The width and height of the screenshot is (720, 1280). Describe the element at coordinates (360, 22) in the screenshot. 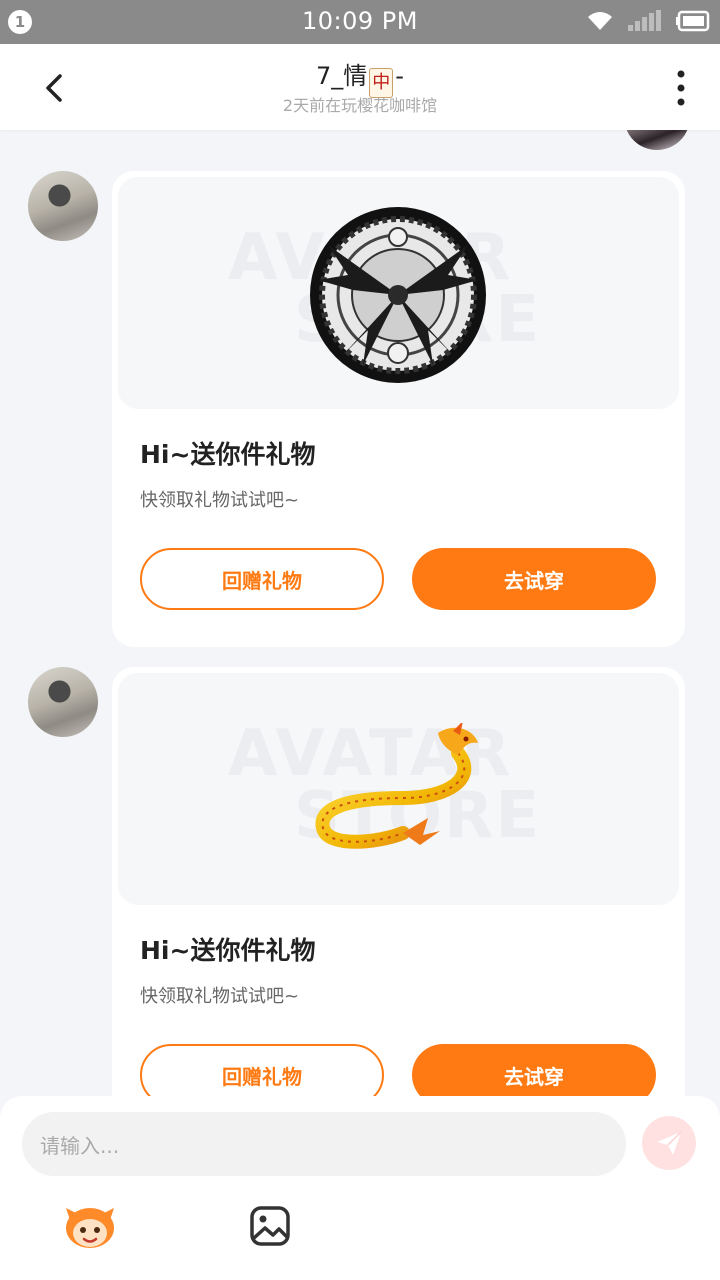

I see `status-bar: 1 10:09 PM` at that location.